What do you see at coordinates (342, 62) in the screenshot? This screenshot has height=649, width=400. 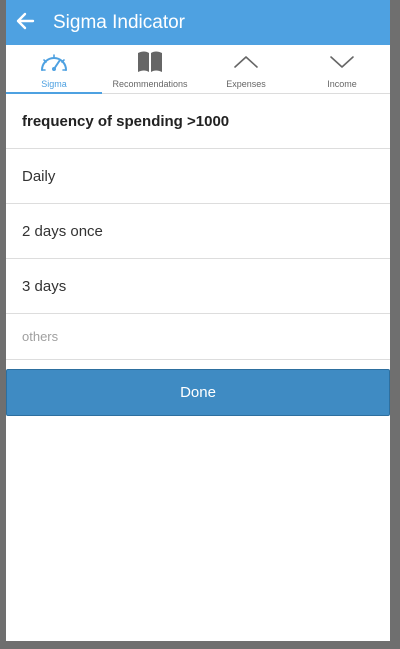 I see `chevron-down-icon` at bounding box center [342, 62].